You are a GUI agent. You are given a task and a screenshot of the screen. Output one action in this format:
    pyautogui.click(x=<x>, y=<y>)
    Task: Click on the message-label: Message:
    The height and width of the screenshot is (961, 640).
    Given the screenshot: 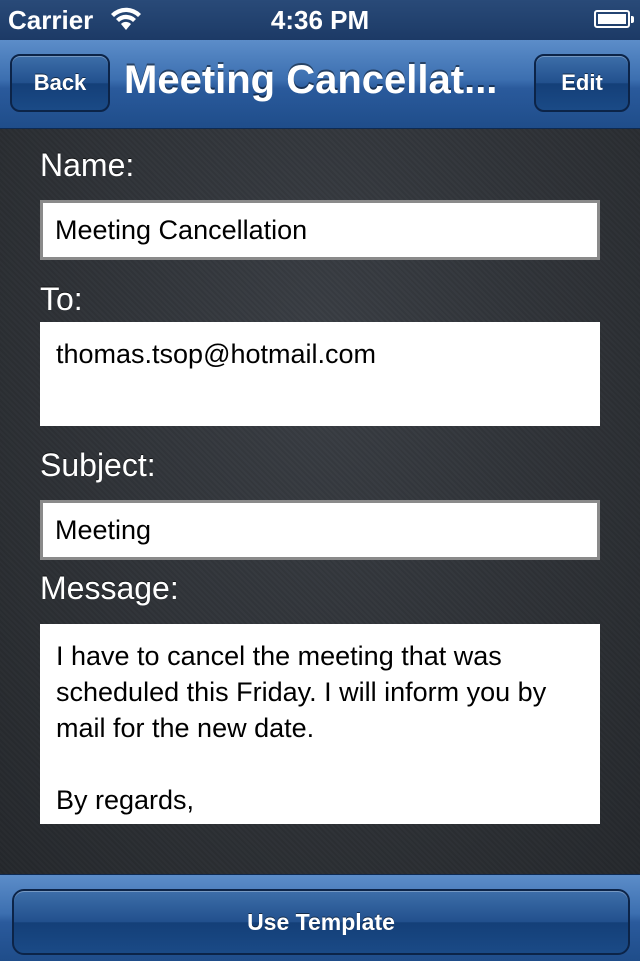 What is the action you would take?
    pyautogui.click(x=109, y=588)
    